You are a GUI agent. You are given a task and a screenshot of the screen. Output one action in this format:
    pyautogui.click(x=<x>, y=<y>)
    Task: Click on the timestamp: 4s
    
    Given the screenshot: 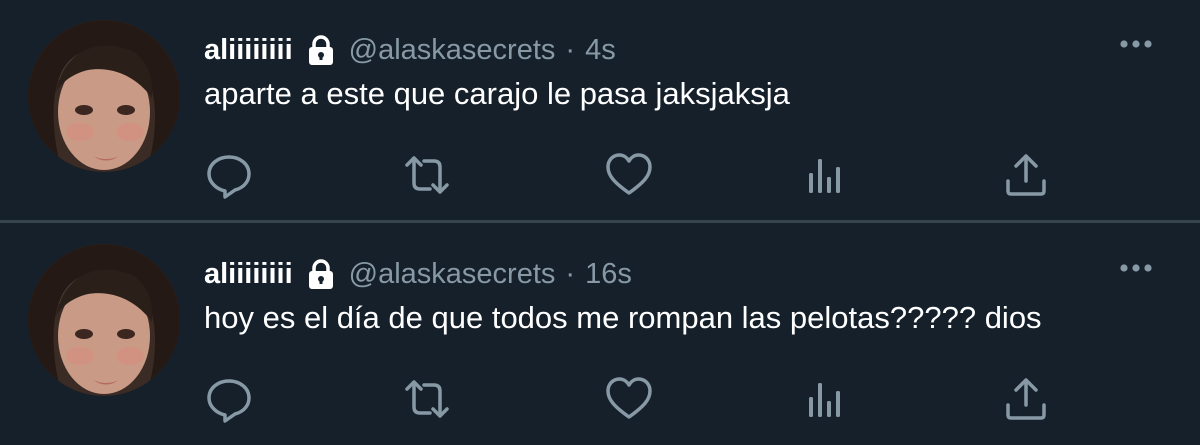 What is the action you would take?
    pyautogui.click(x=600, y=50)
    